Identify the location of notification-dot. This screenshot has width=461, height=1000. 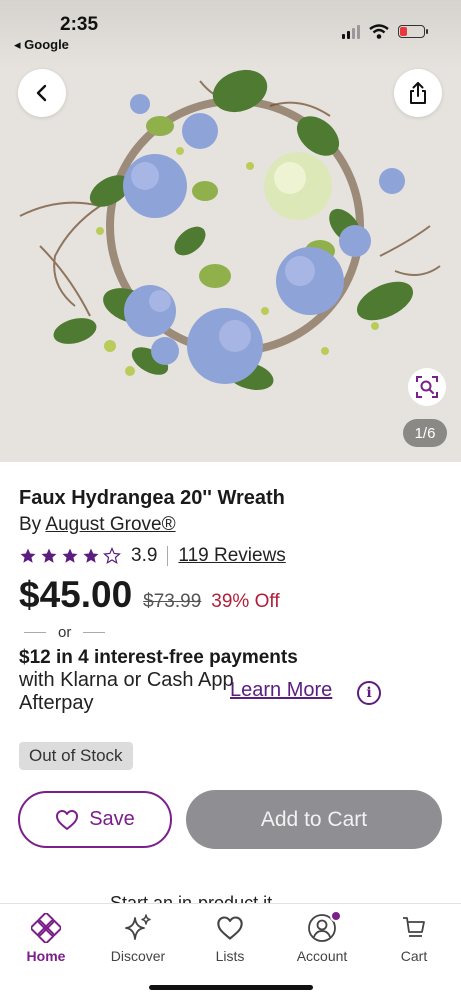
(336, 916).